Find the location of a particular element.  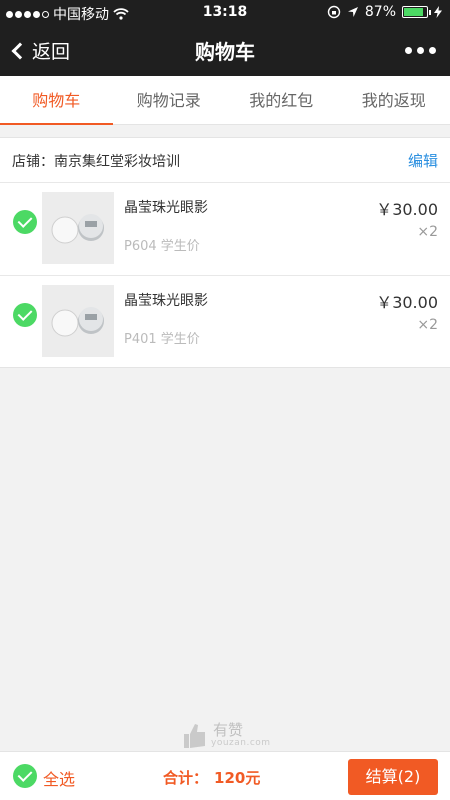

total-amount: 120元 is located at coordinates (237, 778).